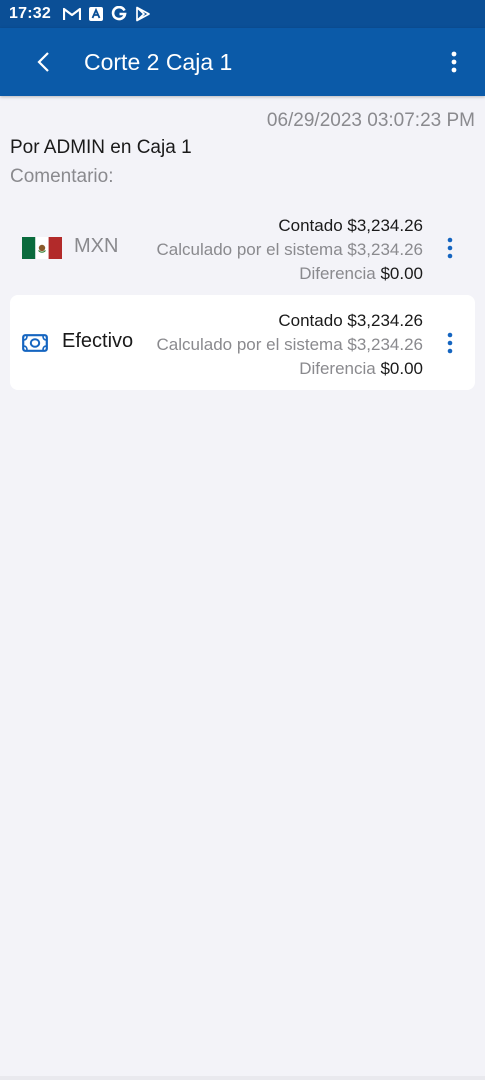  Describe the element at coordinates (98, 341) in the screenshot. I see `row-name: Efectivo` at that location.